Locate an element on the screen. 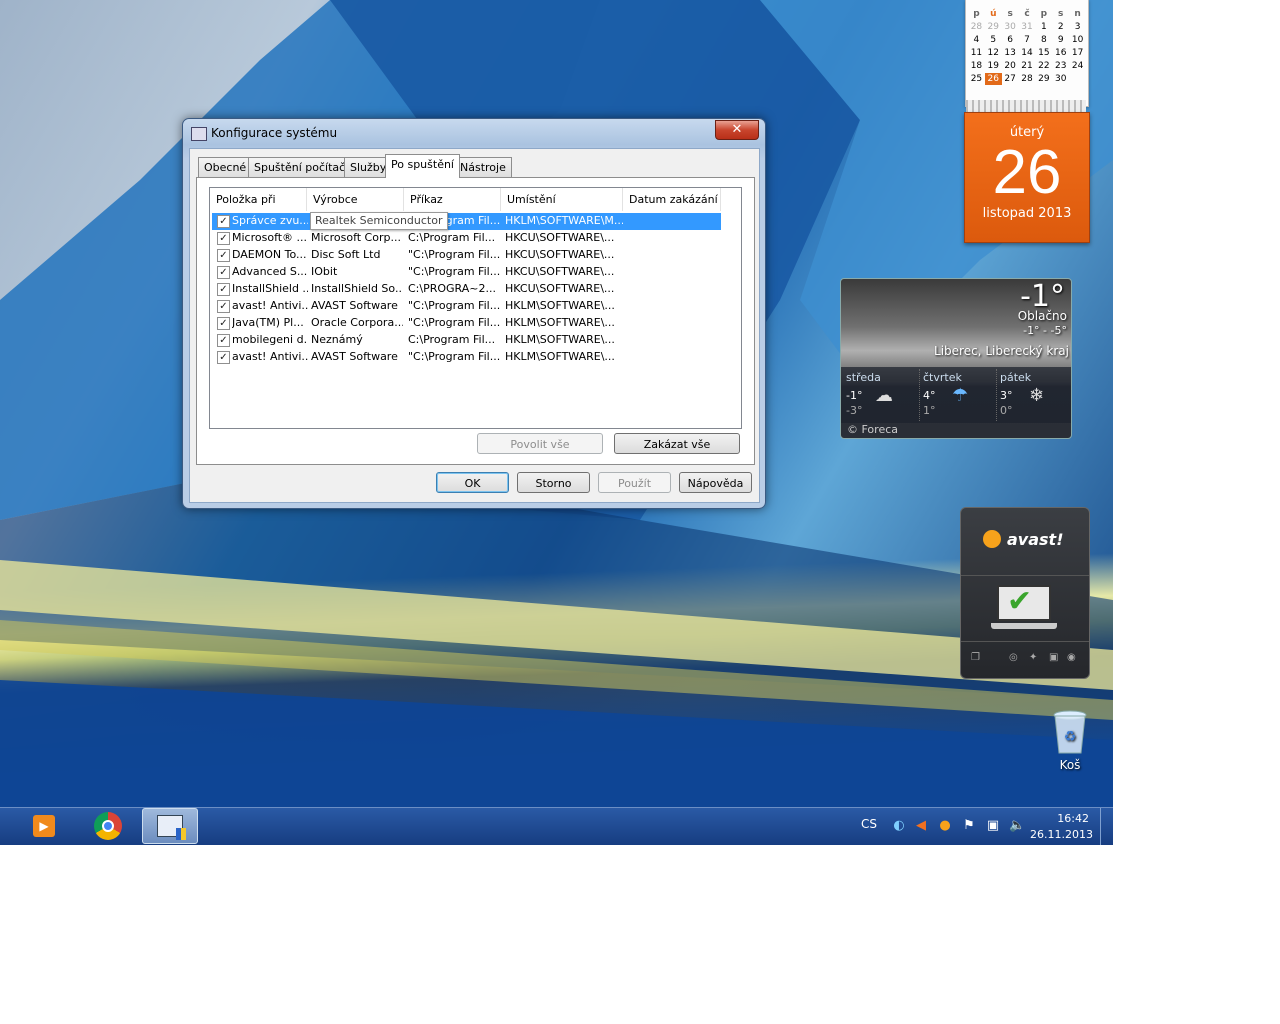 Image resolution: width=1280 pixels, height=1024 pixels. calendar-day: 5 is located at coordinates (993, 40).